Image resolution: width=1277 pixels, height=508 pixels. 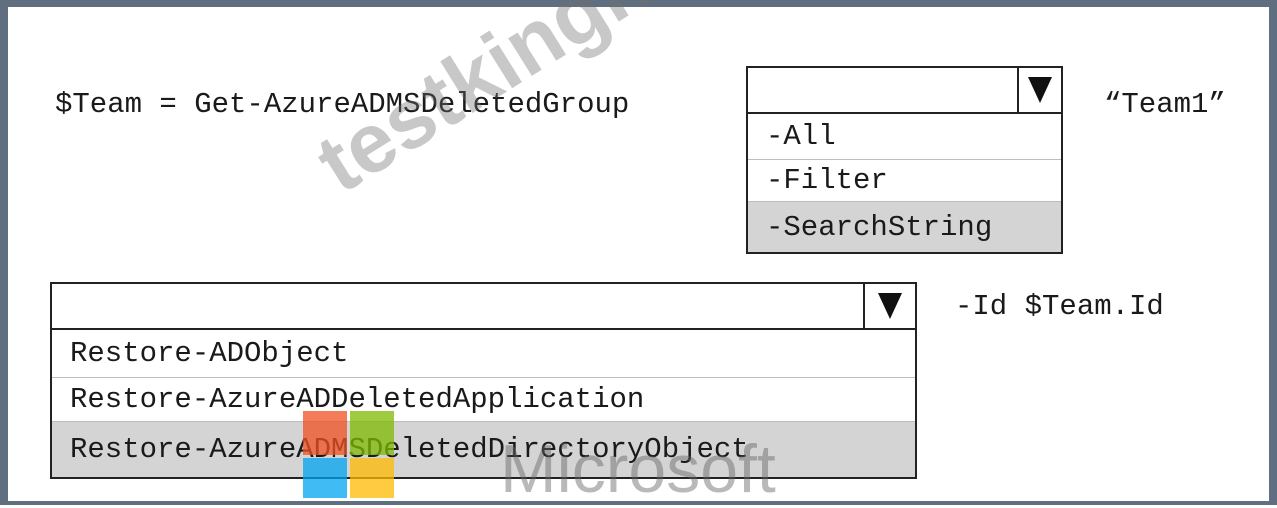 I want to click on dropdown-option: Restore-ADObject, so click(x=483, y=354).